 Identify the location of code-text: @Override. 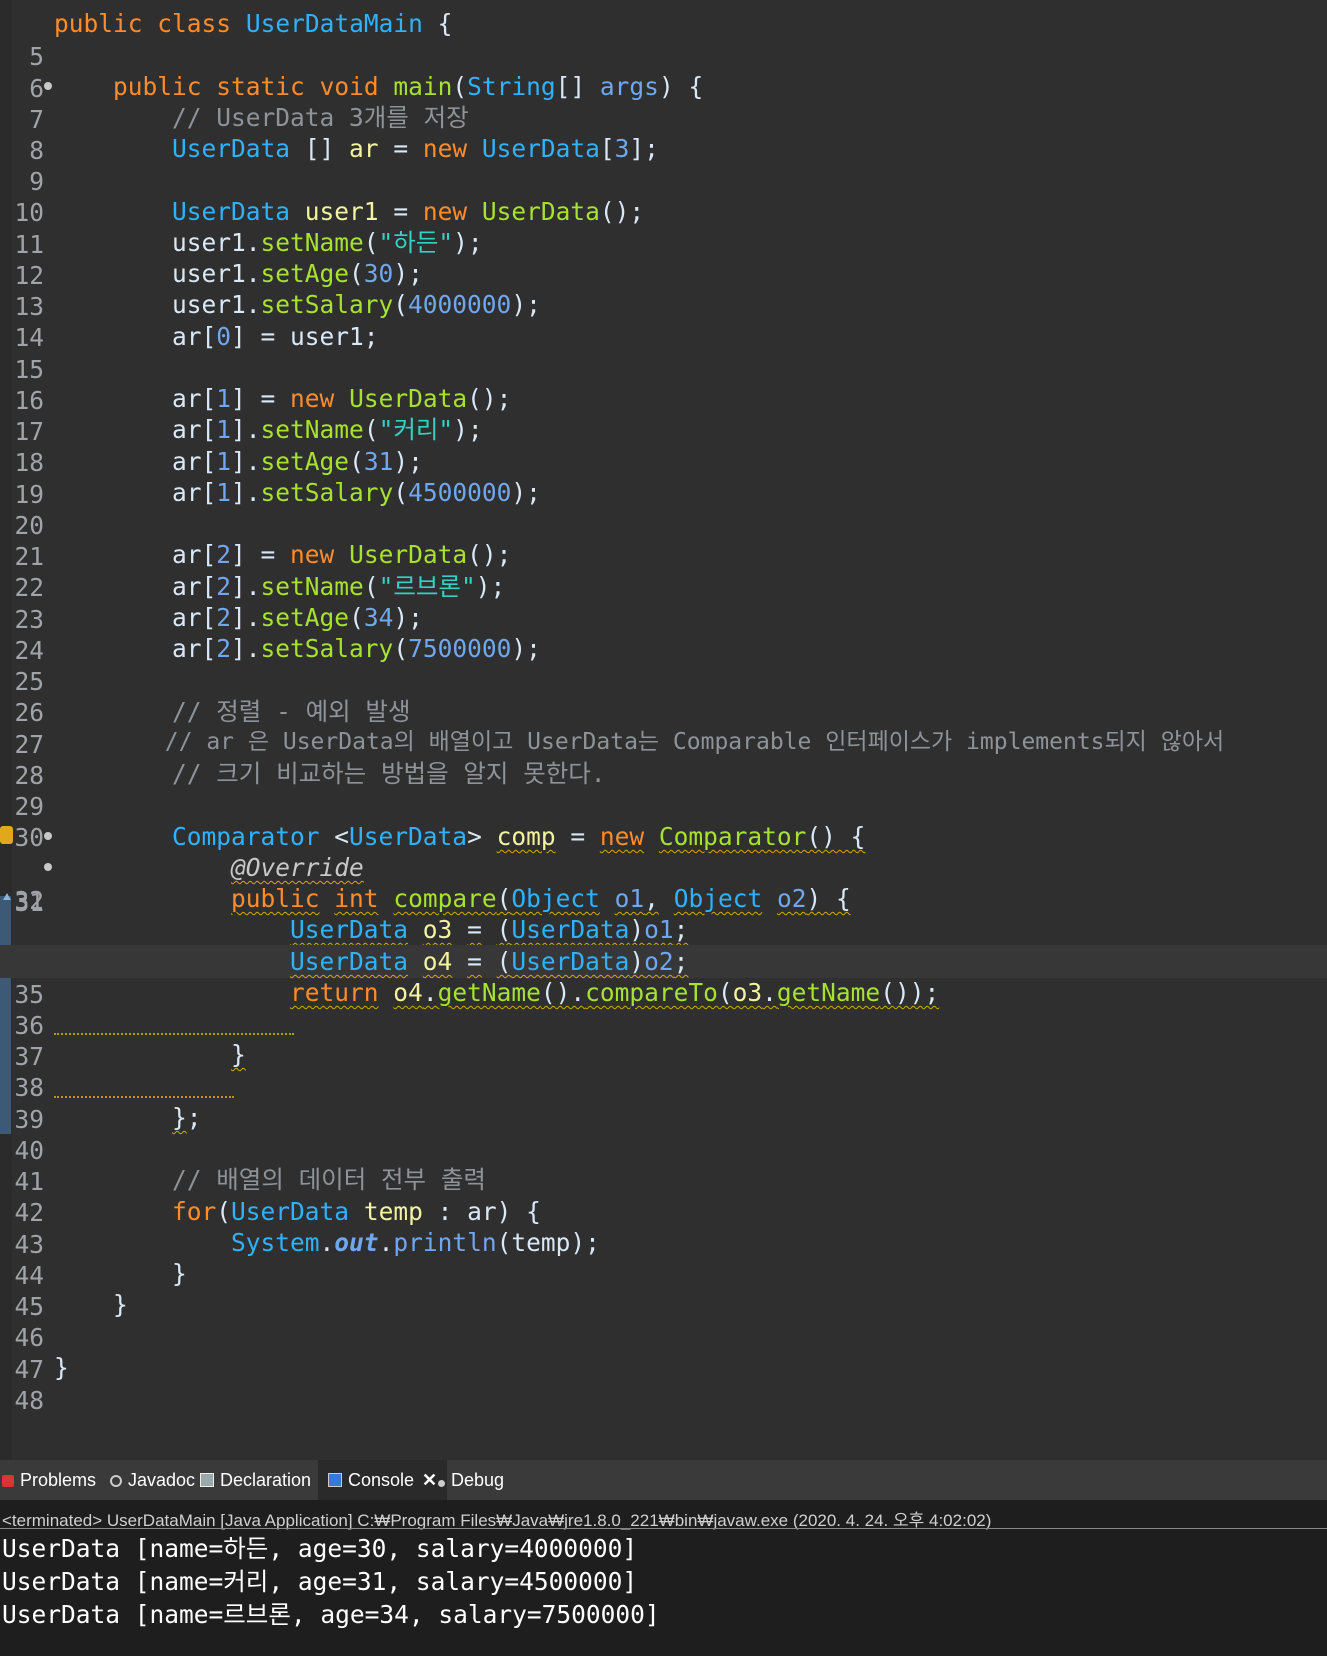
(297, 867).